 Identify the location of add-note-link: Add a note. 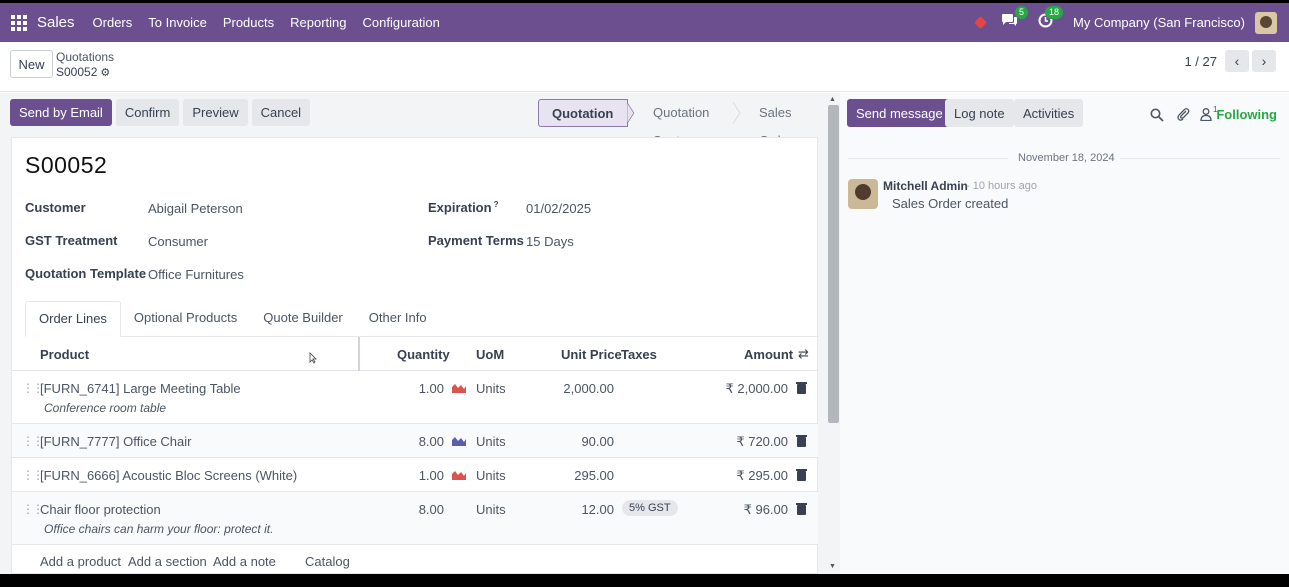
(244, 561).